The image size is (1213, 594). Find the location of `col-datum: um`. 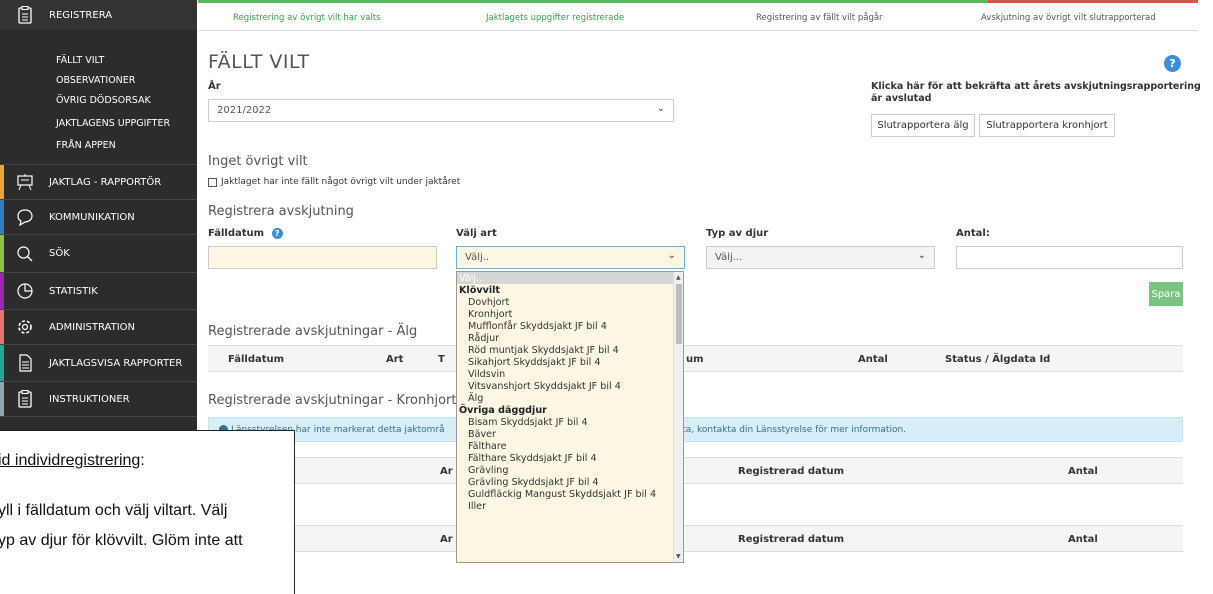

col-datum: um is located at coordinates (695, 359).